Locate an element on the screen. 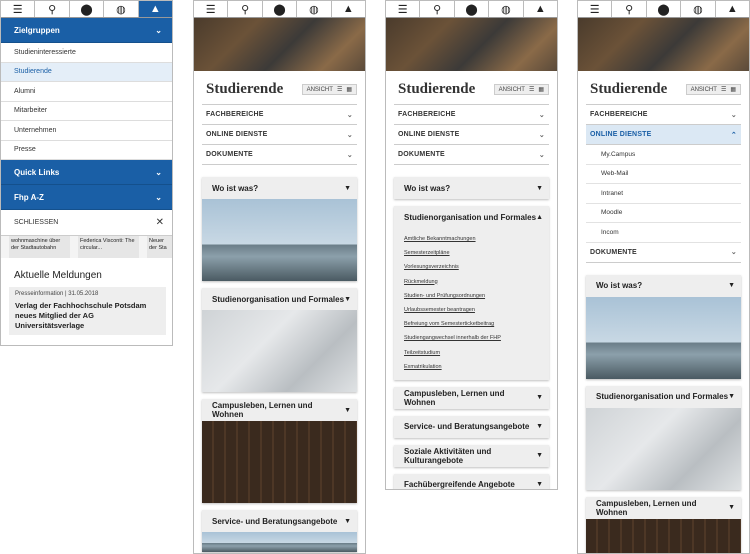 The height and width of the screenshot is (554, 750). close-row: SCHLIESSEN ✕ is located at coordinates (86, 223).